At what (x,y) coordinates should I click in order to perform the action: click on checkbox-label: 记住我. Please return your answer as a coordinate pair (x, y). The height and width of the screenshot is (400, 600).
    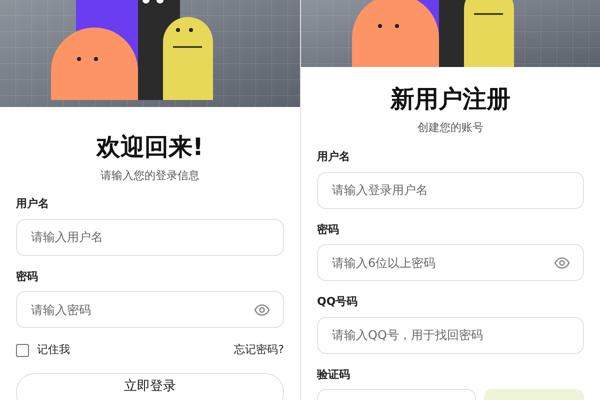
    Looking at the image, I should click on (53, 350).